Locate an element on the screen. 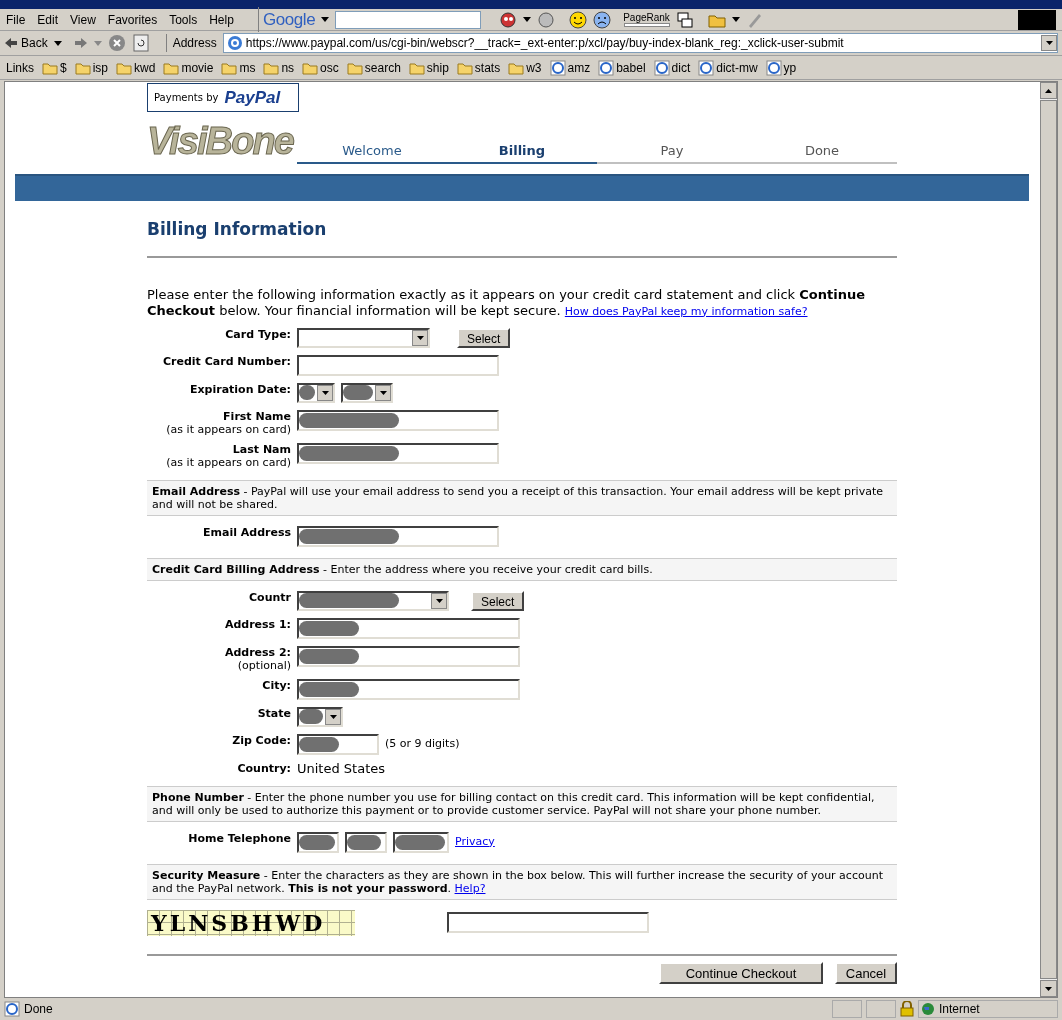 This screenshot has height=1020, width=1062. link-button: kwd is located at coordinates (136, 67).